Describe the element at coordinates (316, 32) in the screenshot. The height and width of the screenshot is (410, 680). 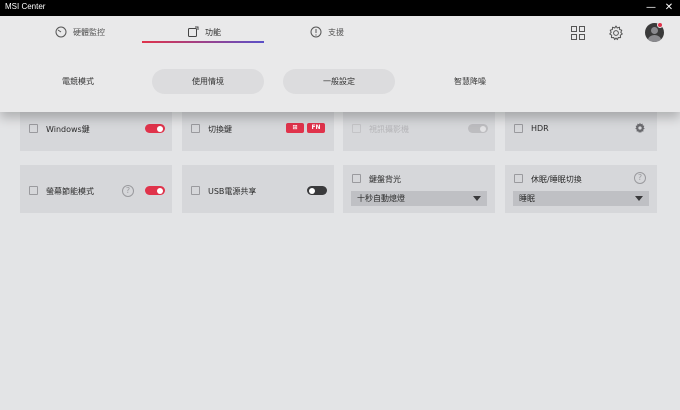
I see `support-icon` at that location.